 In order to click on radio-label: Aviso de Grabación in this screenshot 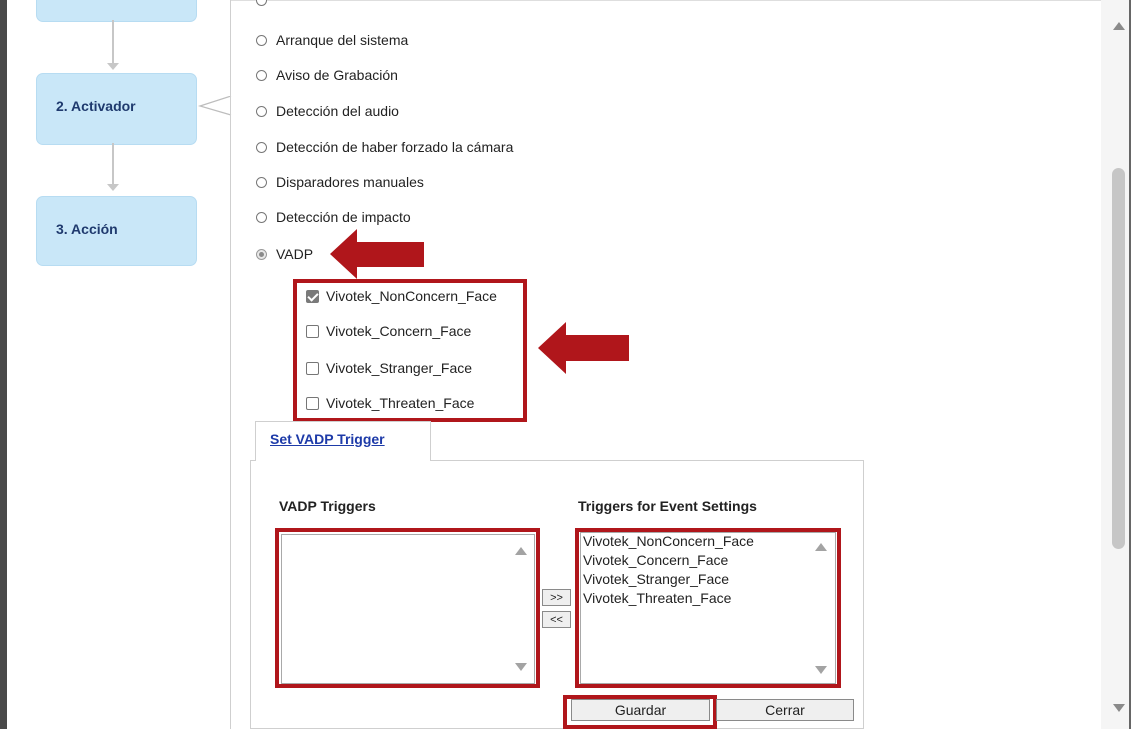, I will do `click(337, 75)`.